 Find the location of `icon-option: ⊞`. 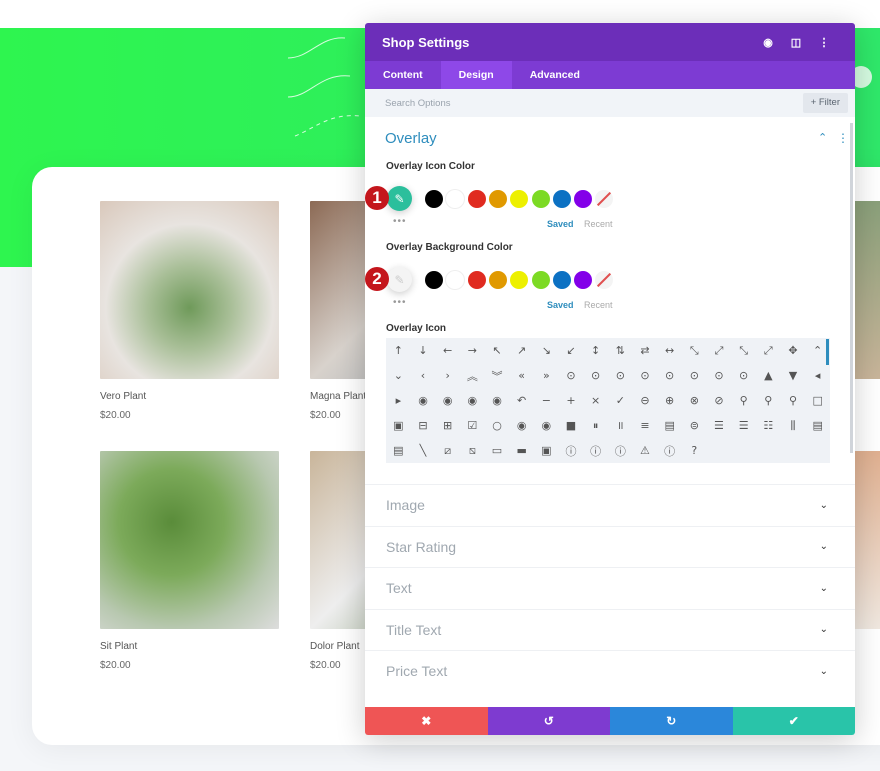

icon-option: ⊞ is located at coordinates (447, 425).